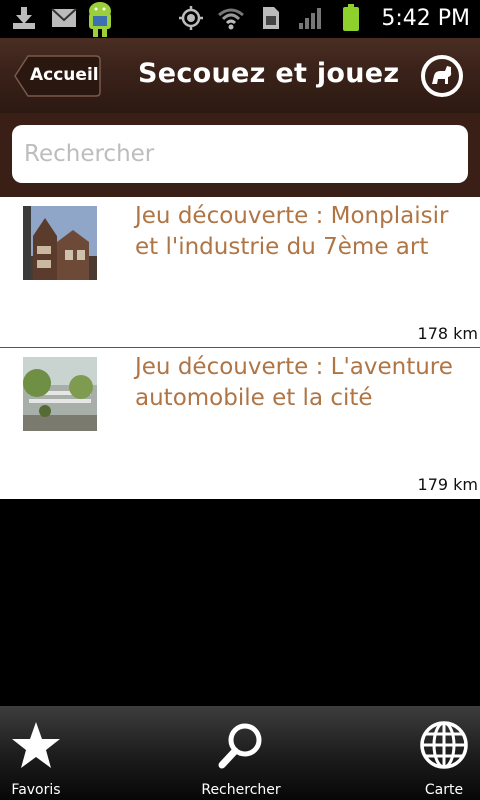 This screenshot has height=800, width=480. What do you see at coordinates (311, 18) in the screenshot?
I see `signal-icon` at bounding box center [311, 18].